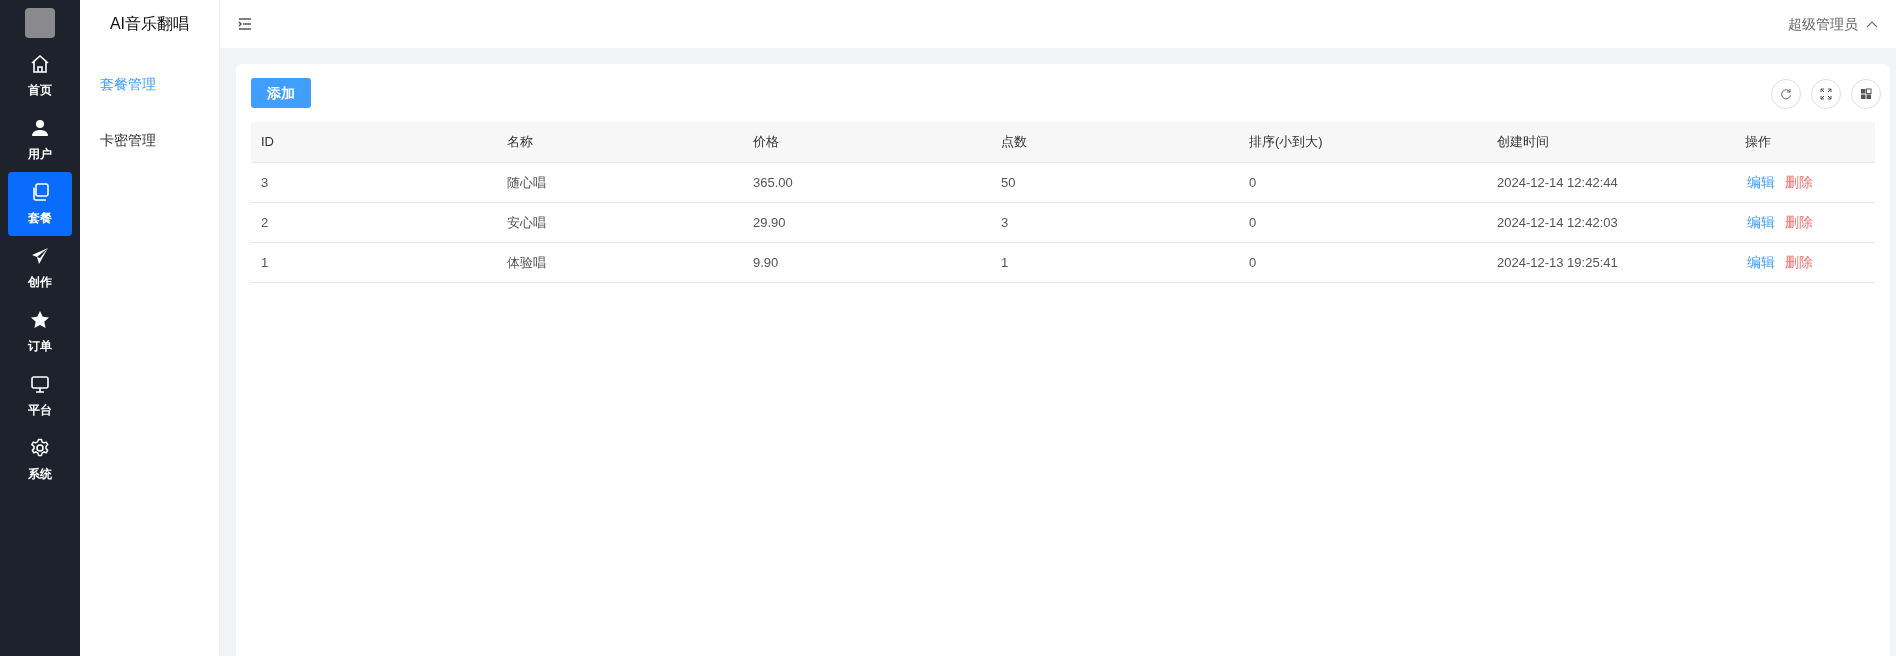  I want to click on table-cell-text: 2024-12-14 12:42:44, so click(1557, 182).